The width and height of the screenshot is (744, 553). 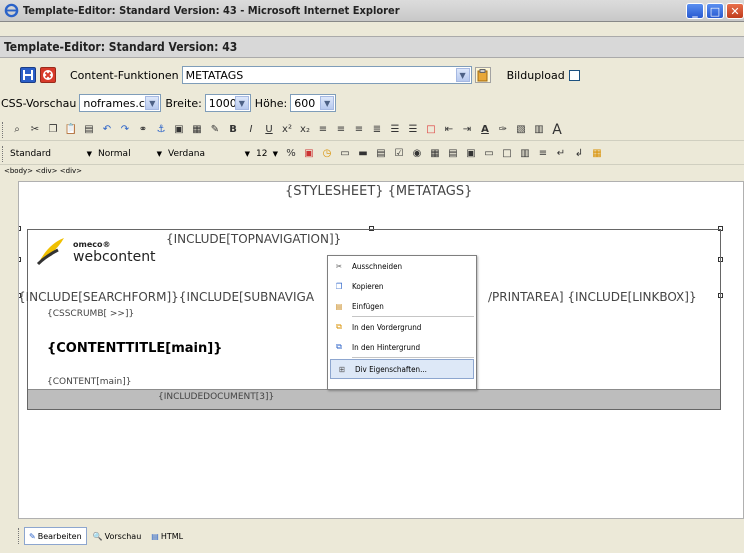 I want to click on indent-icon: ⇥, so click(x=467, y=130).